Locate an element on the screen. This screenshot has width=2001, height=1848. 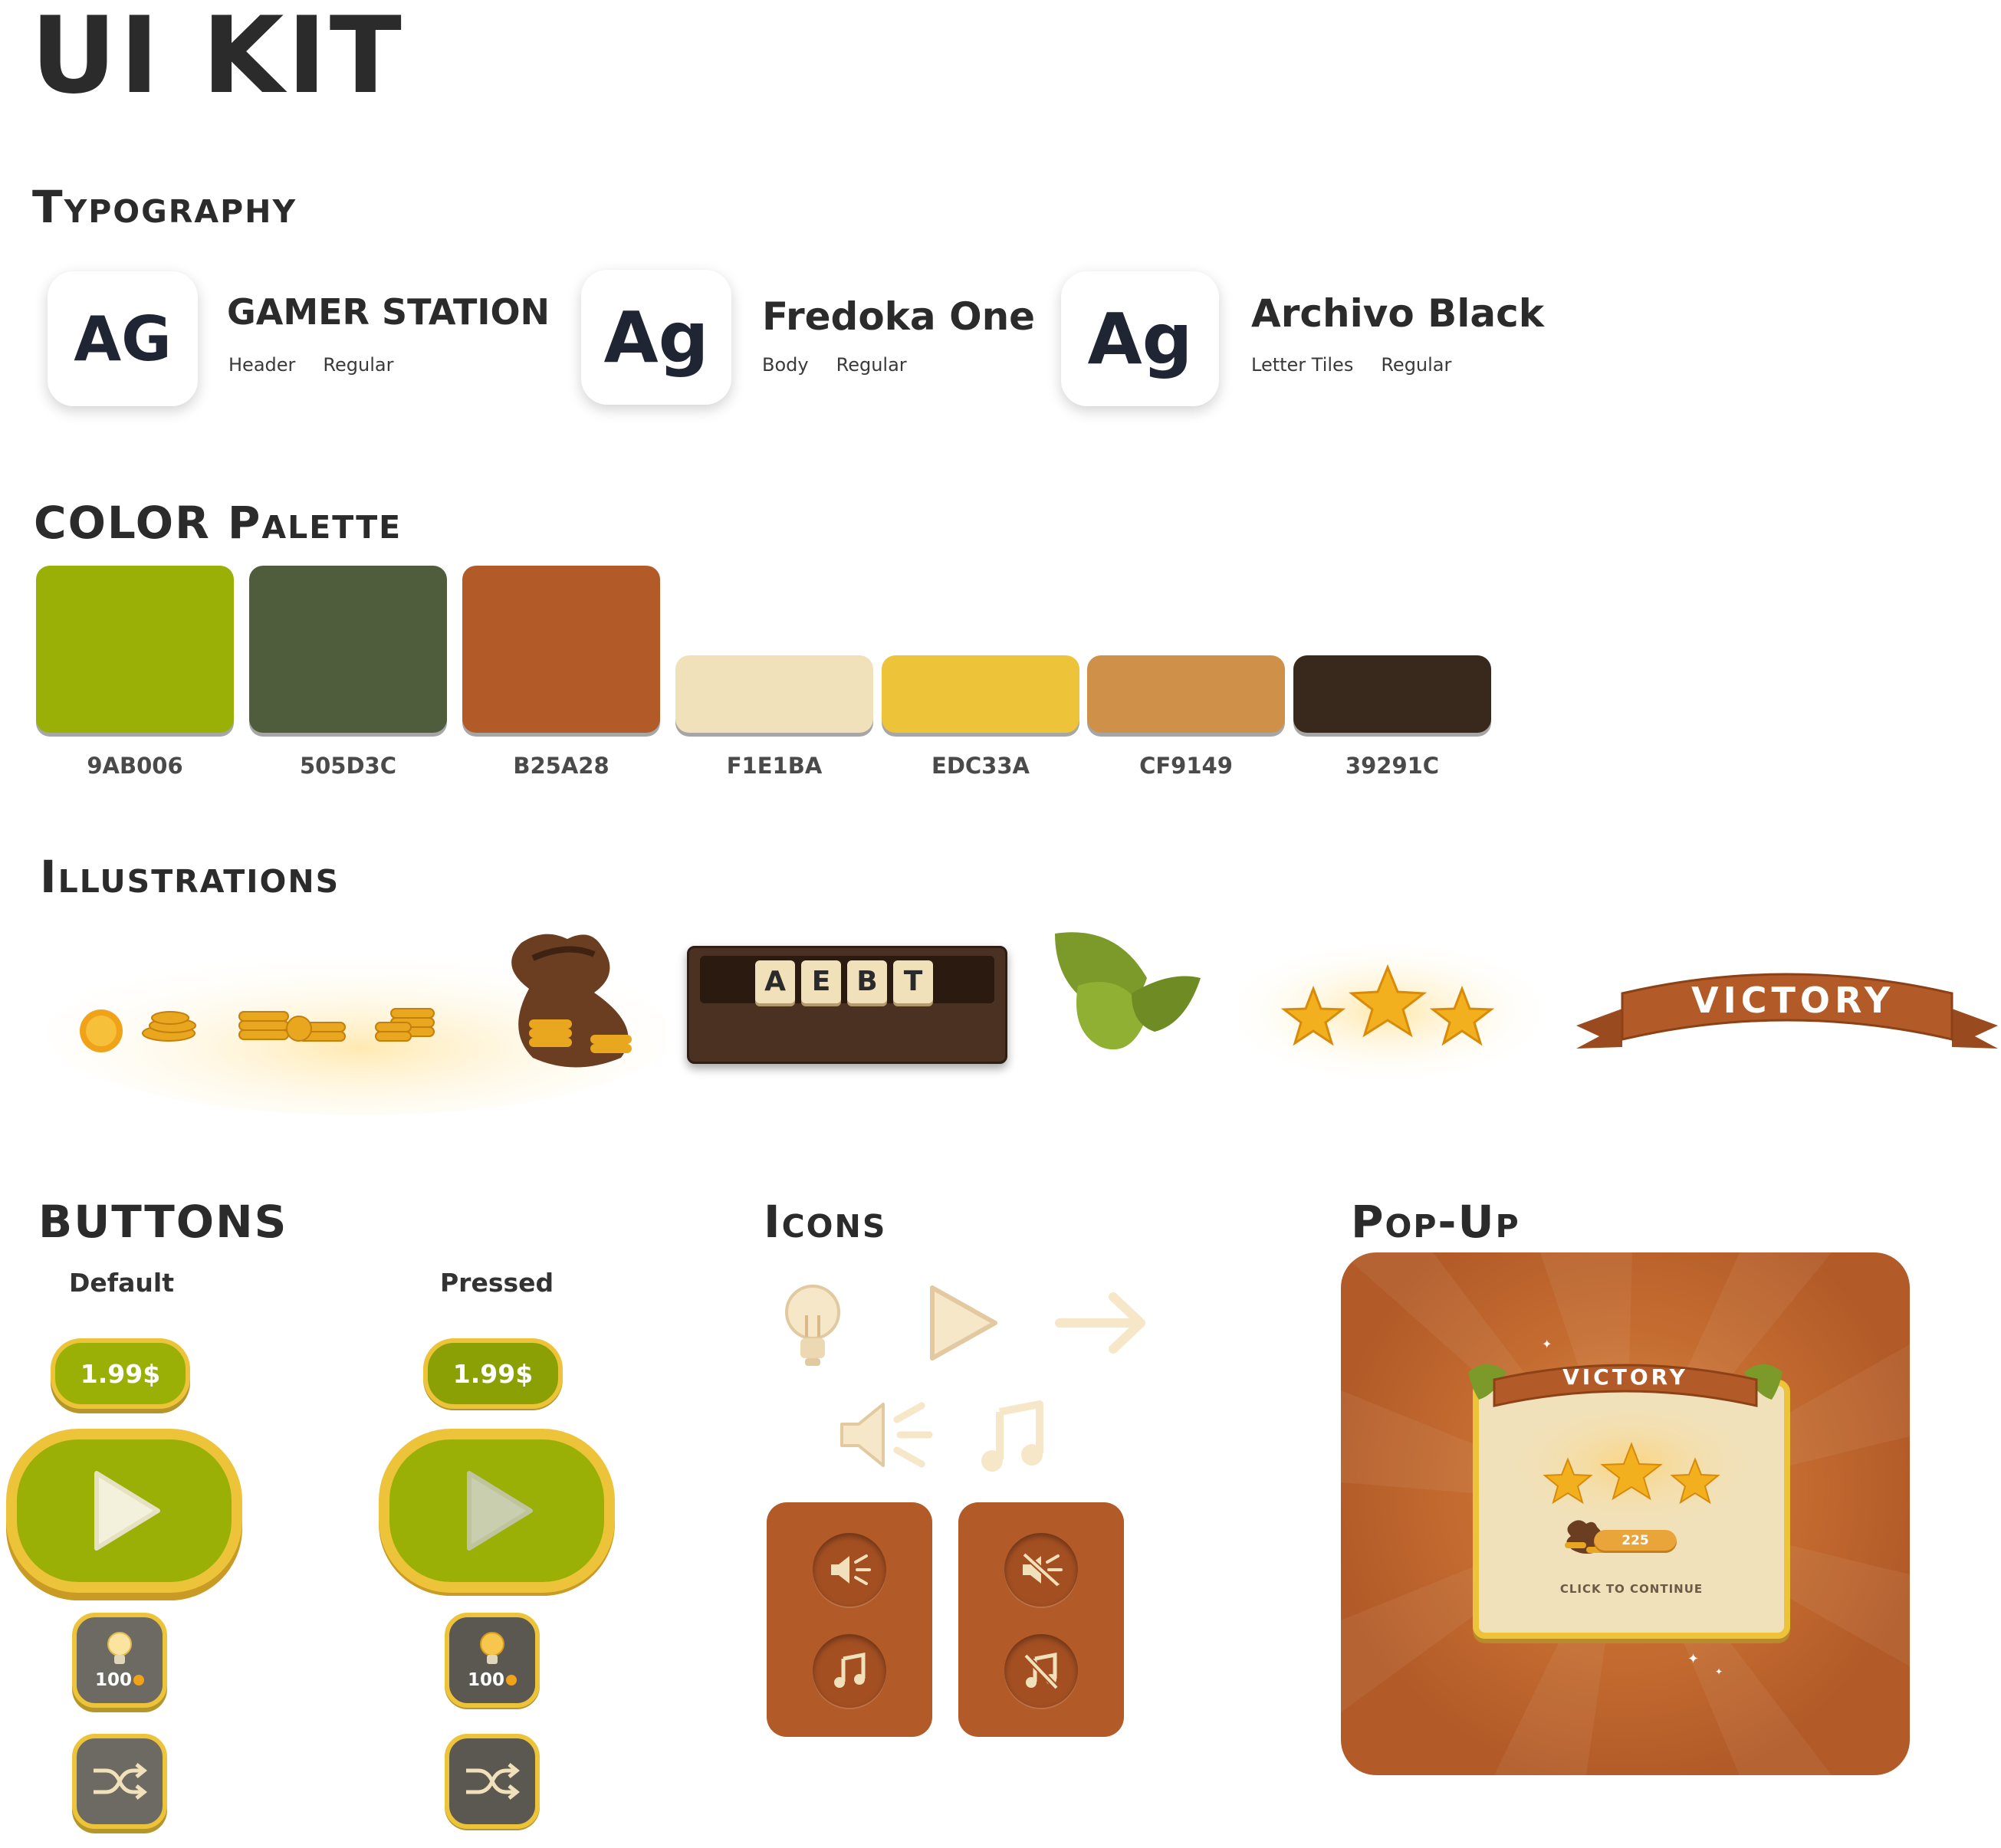
typography-heading: Typography is located at coordinates (164, 207).